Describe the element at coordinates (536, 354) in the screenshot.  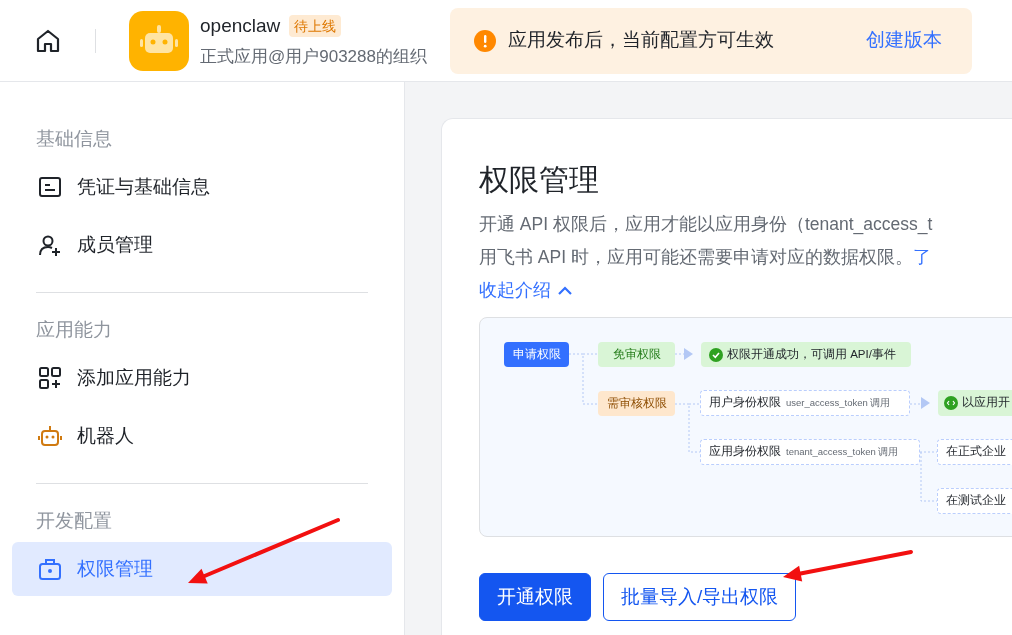
I see `flow-node: 申请权限` at that location.